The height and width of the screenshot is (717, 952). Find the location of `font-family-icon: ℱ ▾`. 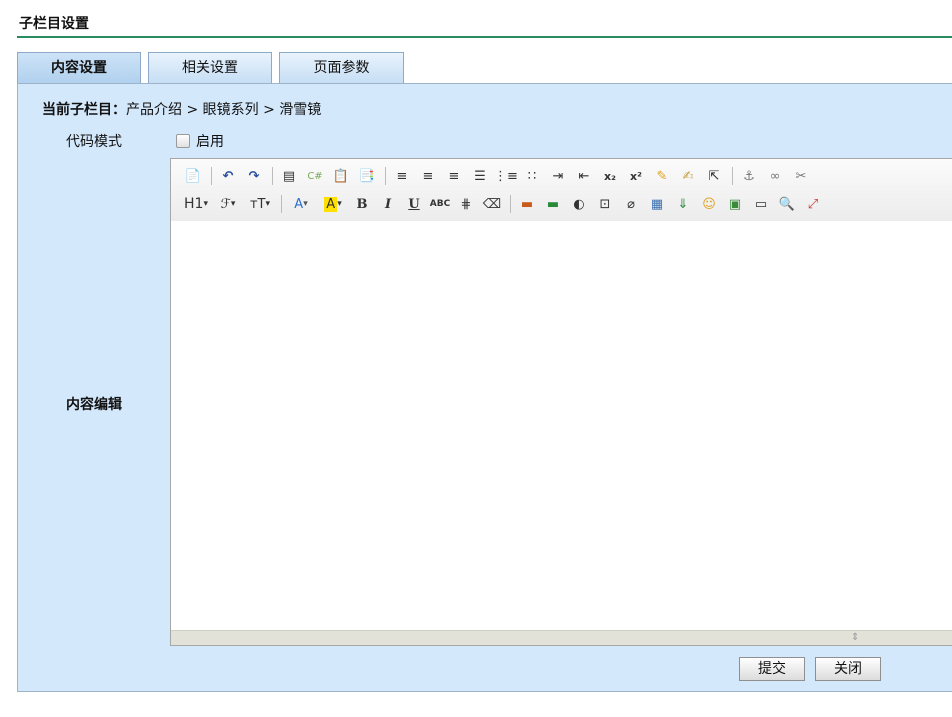

font-family-icon: ℱ ▾ is located at coordinates (228, 204).